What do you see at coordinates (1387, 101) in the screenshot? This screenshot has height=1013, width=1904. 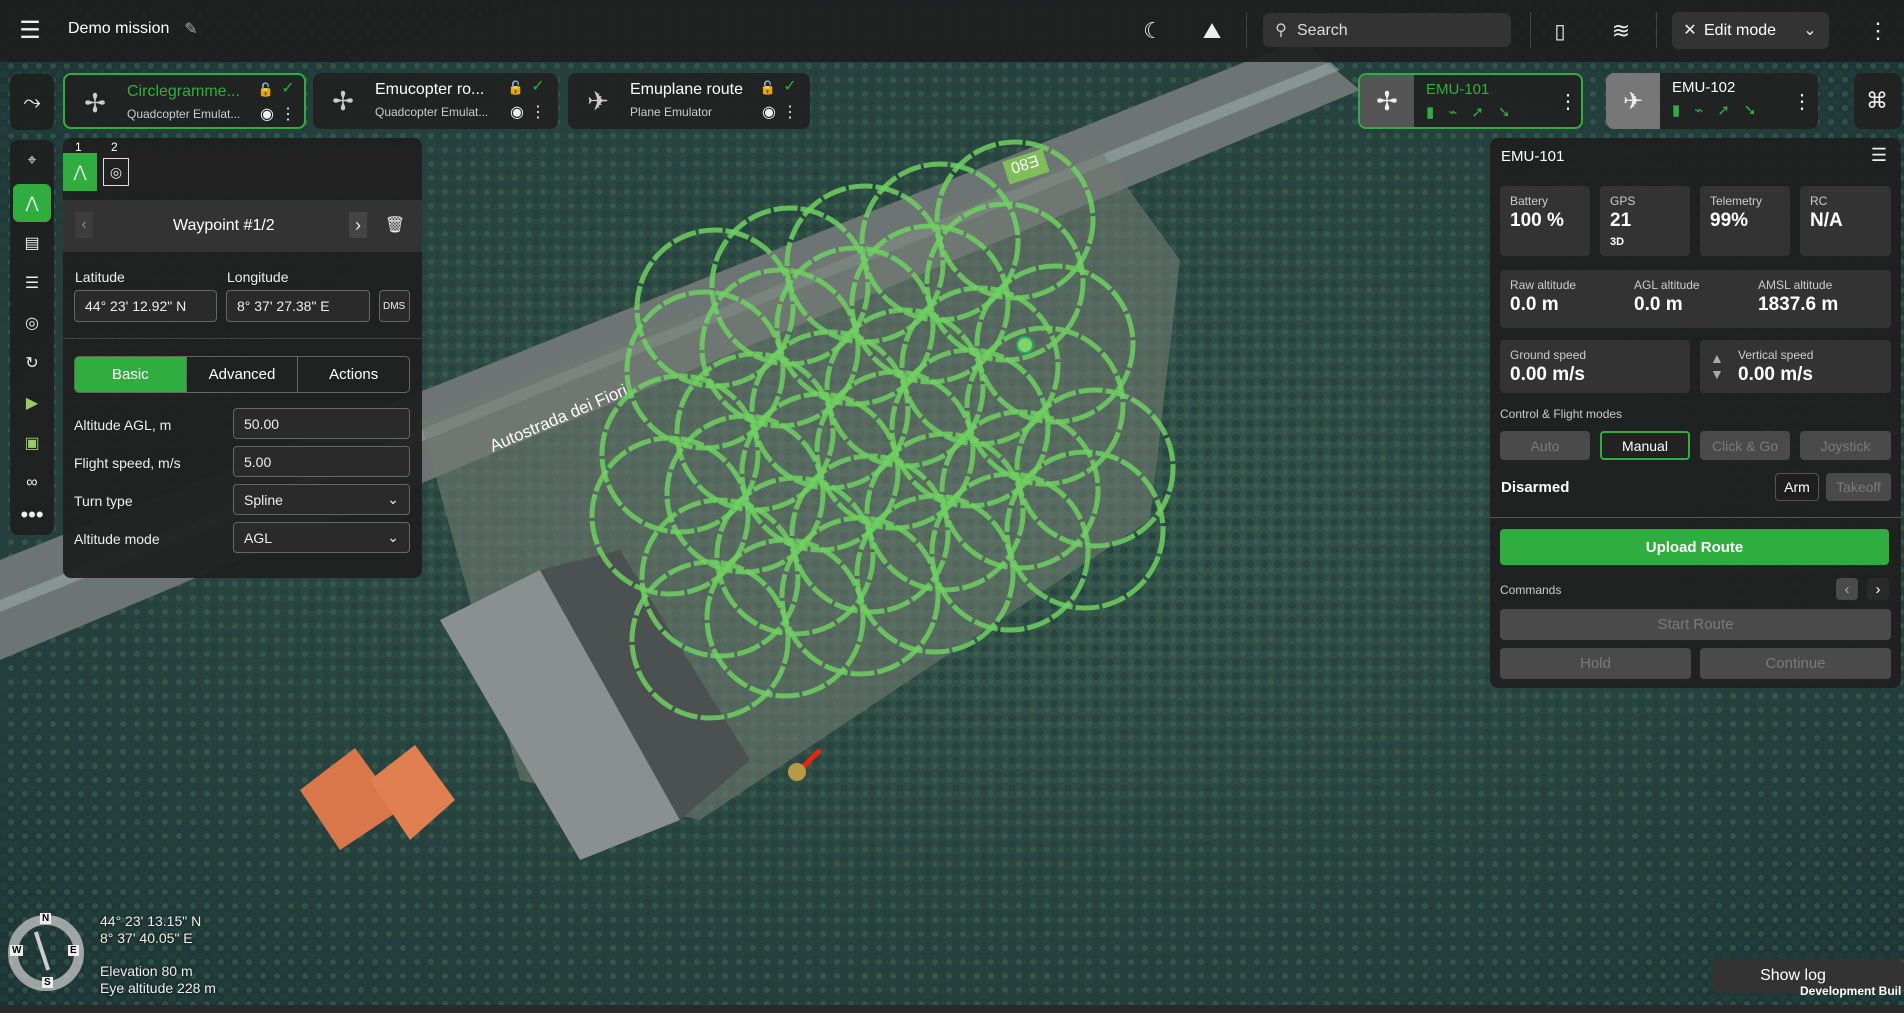 I see `quadcopter-thumbnail: ✢` at bounding box center [1387, 101].